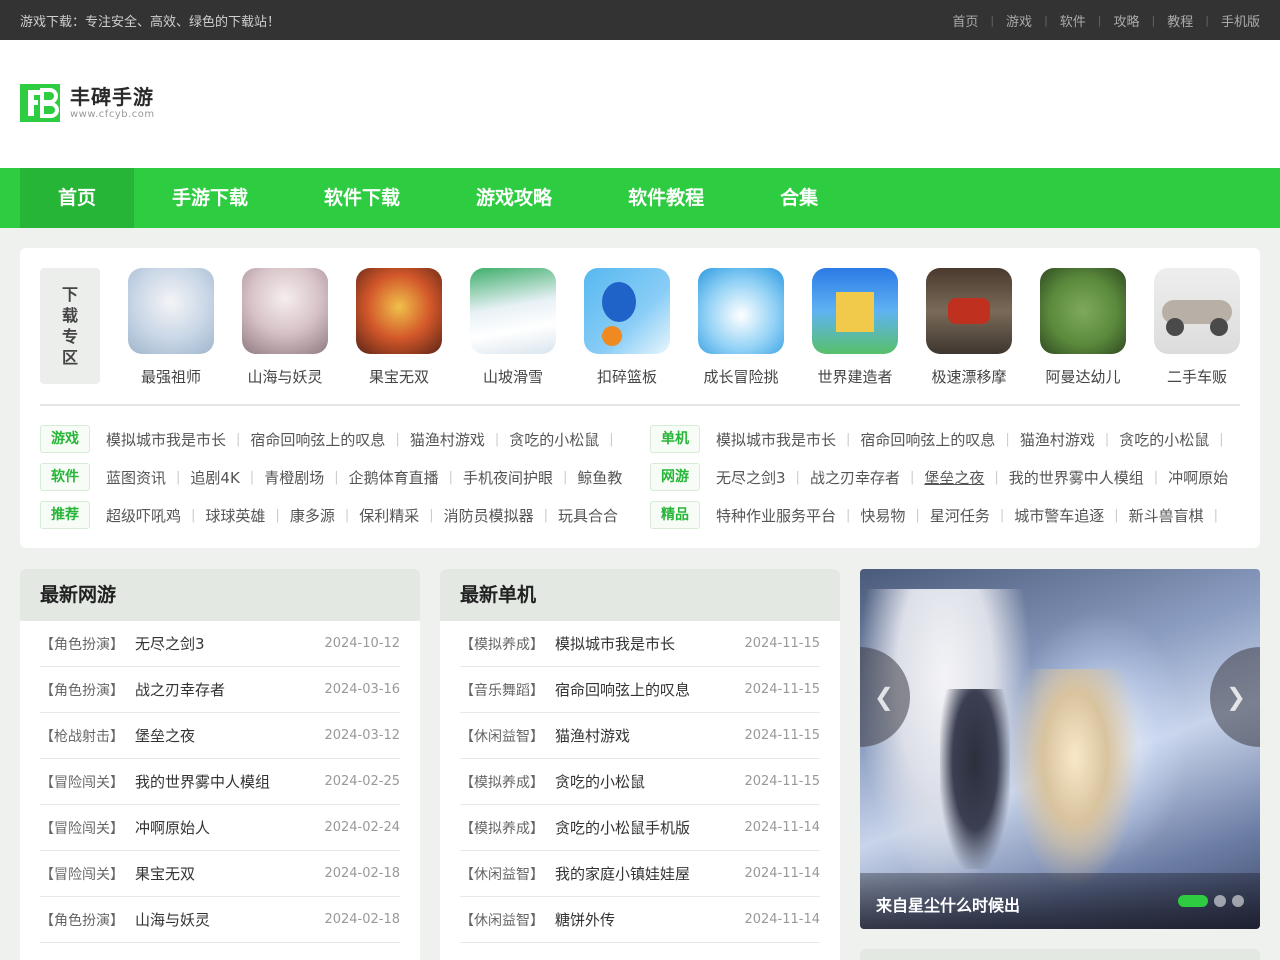 This screenshot has width=1280, height=960. I want to click on app-name: 山海与妖灵, so click(285, 377).